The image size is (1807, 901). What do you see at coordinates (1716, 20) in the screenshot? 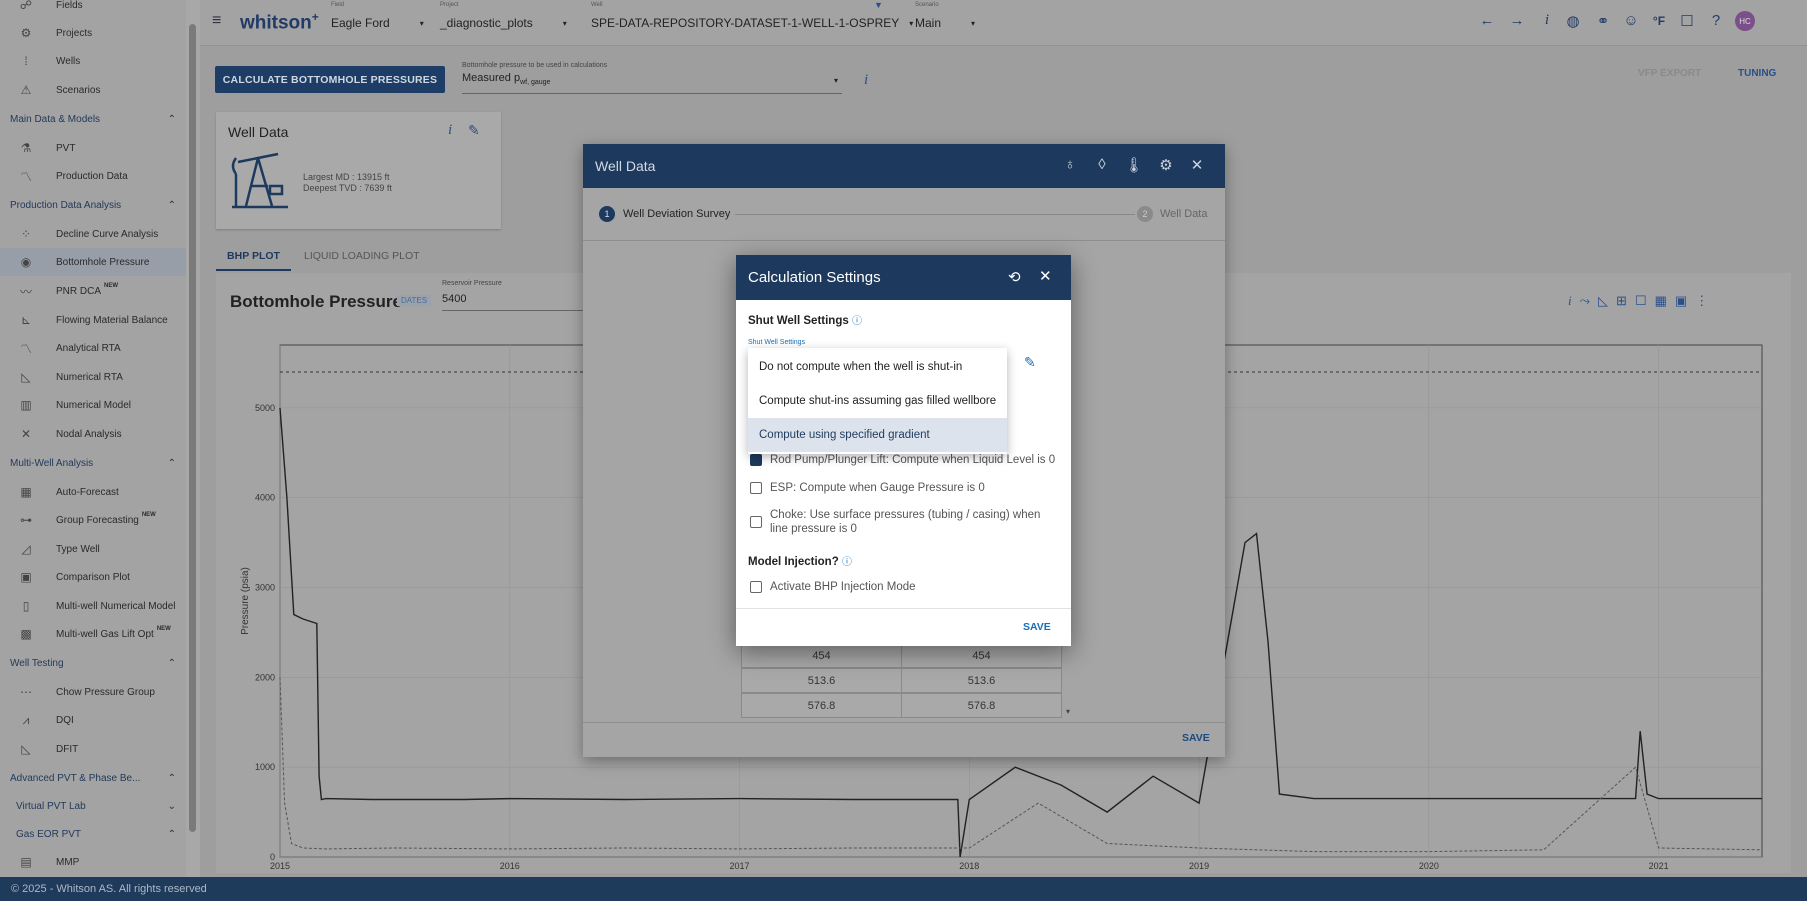
I see `help-icon: ?` at bounding box center [1716, 20].